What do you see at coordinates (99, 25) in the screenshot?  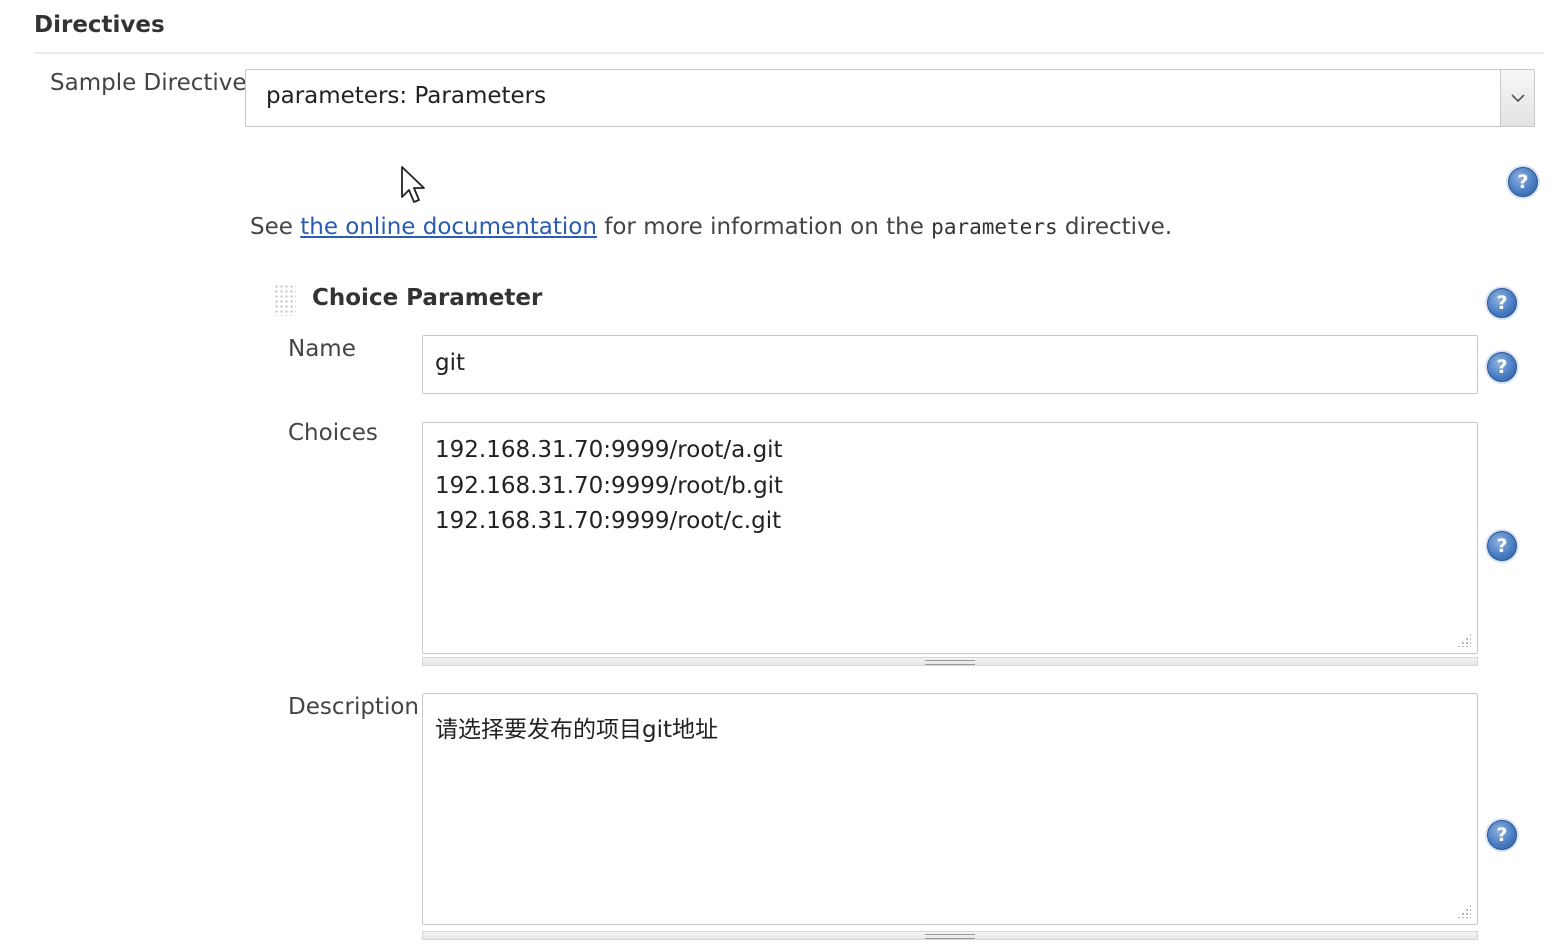 I see `section-title: Directives` at bounding box center [99, 25].